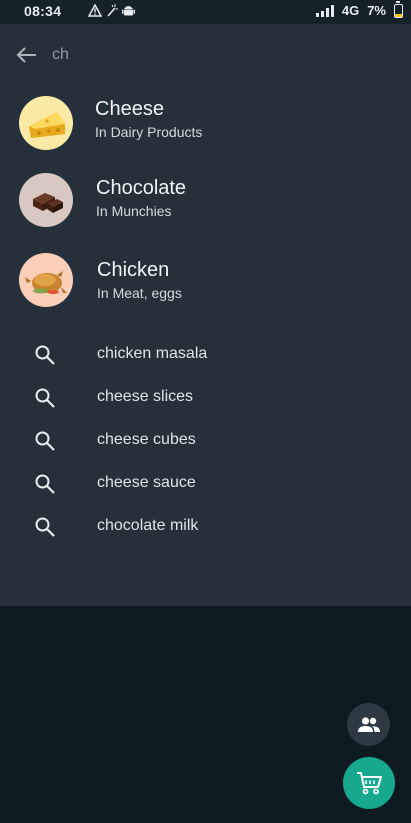 The width and height of the screenshot is (411, 823). What do you see at coordinates (152, 353) in the screenshot?
I see `suggestion-text: chicken masala` at bounding box center [152, 353].